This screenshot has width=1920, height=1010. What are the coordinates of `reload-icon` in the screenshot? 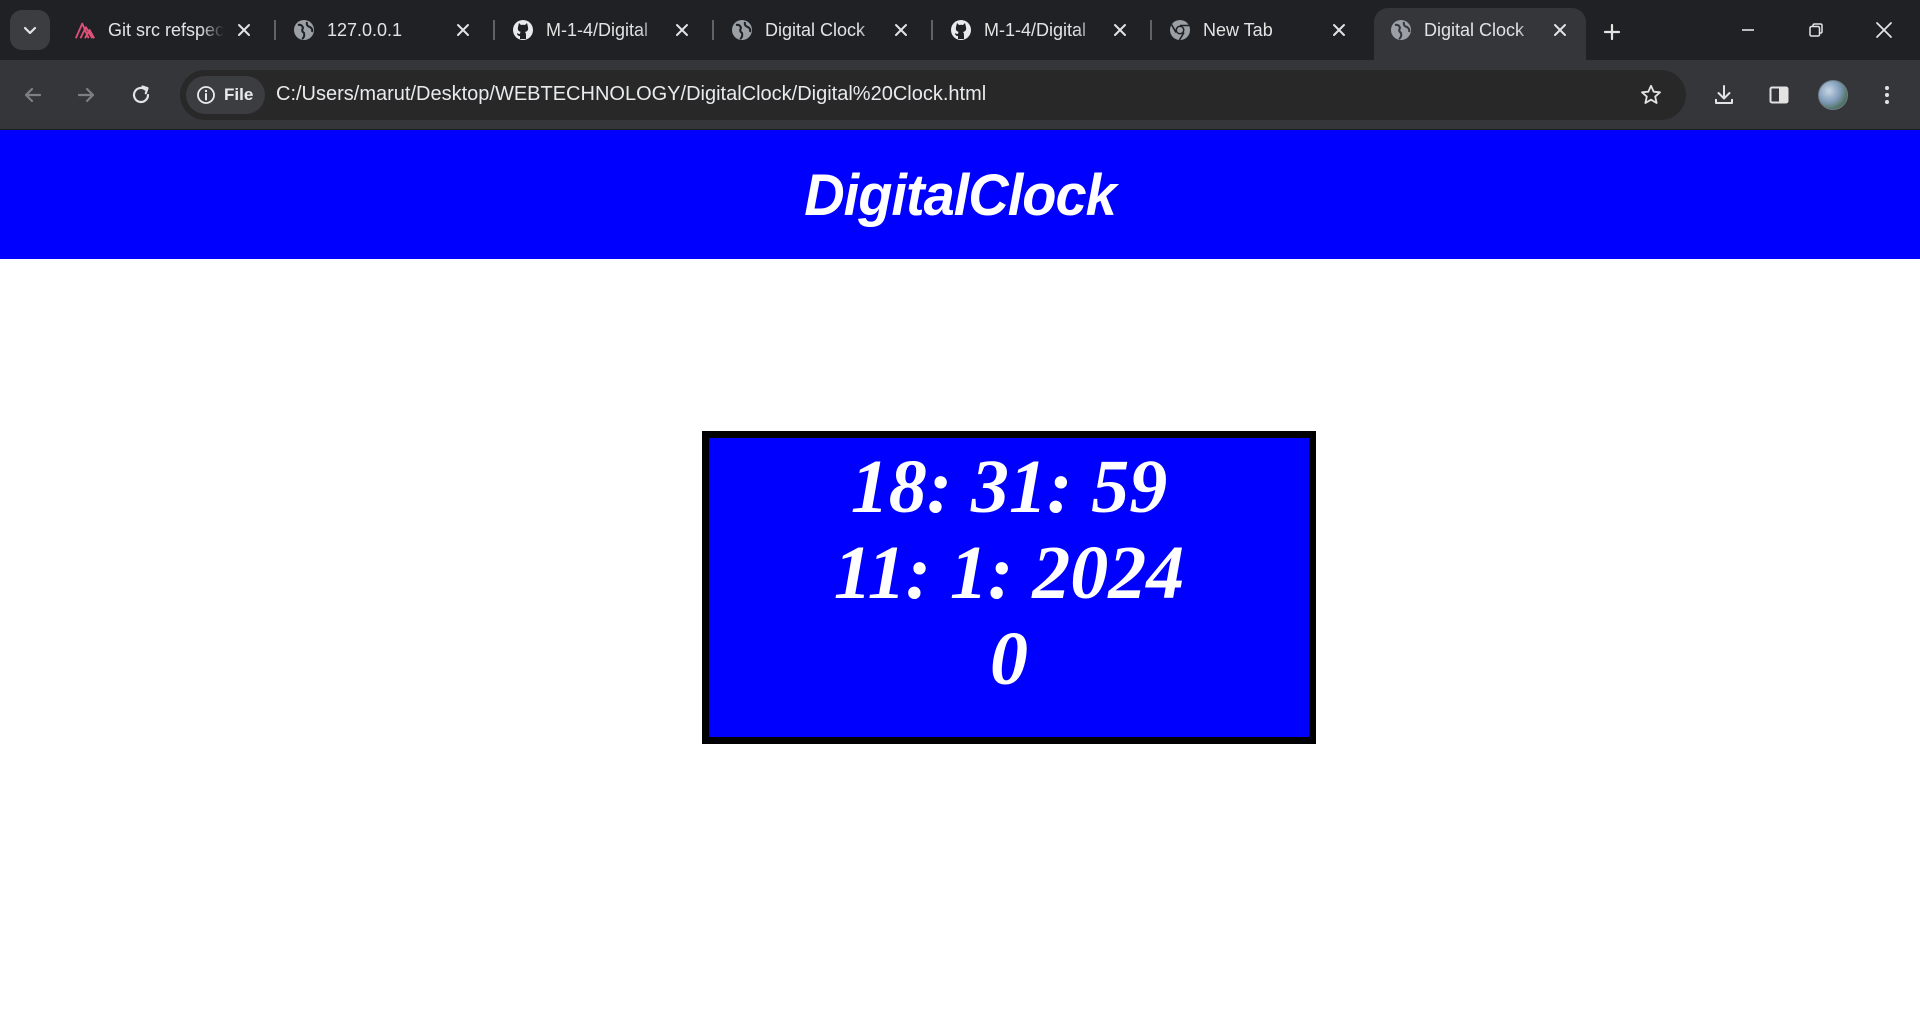 It's located at (141, 94).